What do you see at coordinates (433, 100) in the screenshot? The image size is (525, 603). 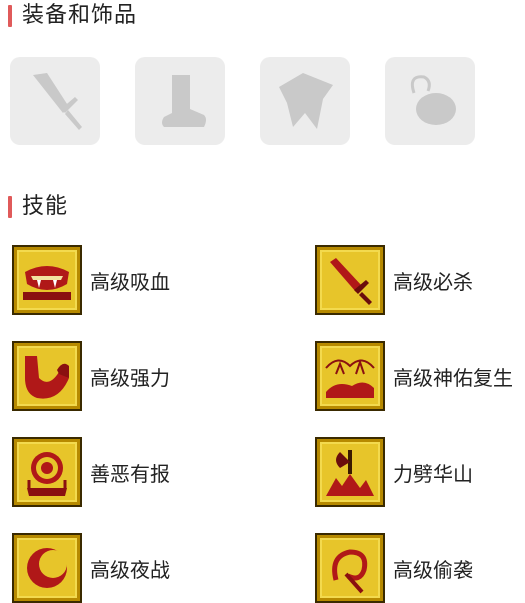 I see `amulet-icon` at bounding box center [433, 100].